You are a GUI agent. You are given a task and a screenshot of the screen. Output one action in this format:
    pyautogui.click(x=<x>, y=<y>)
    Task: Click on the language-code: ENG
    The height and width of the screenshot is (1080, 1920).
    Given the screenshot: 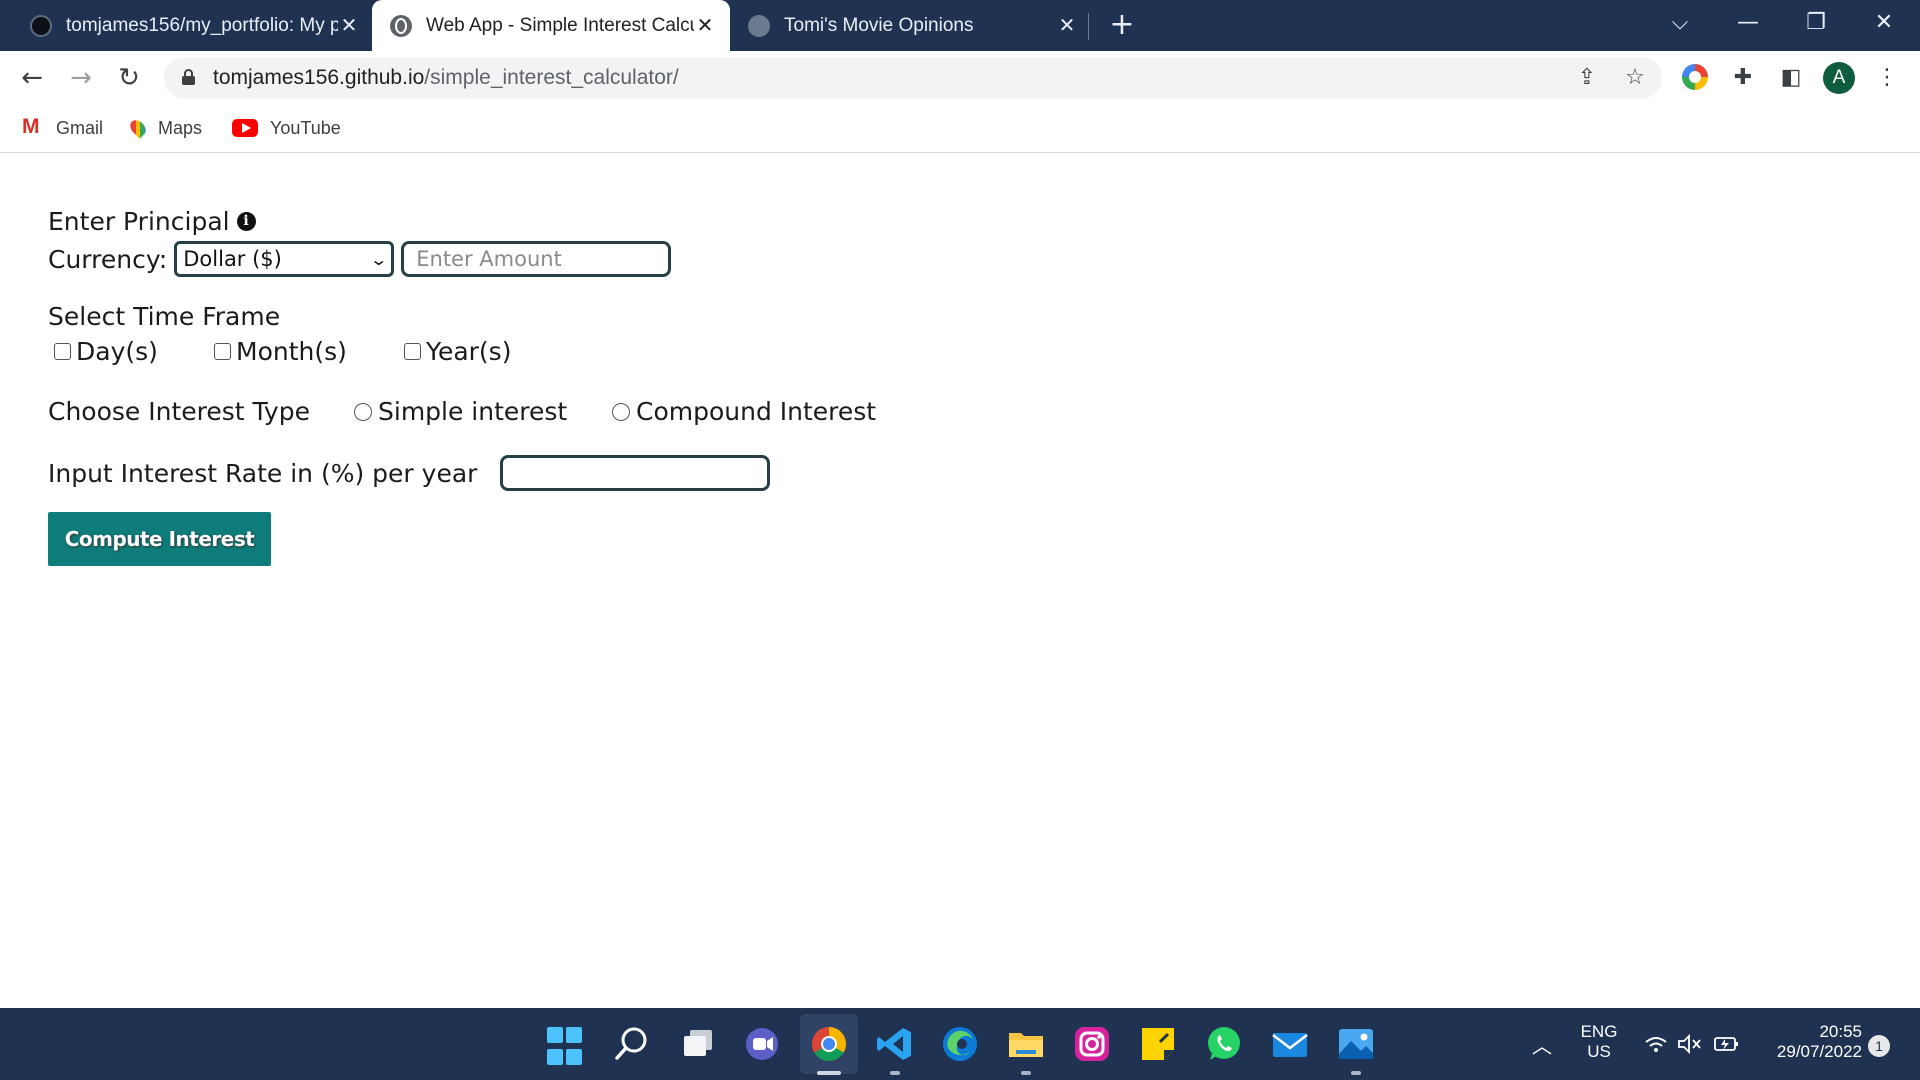 What is the action you would take?
    pyautogui.click(x=1599, y=1031)
    